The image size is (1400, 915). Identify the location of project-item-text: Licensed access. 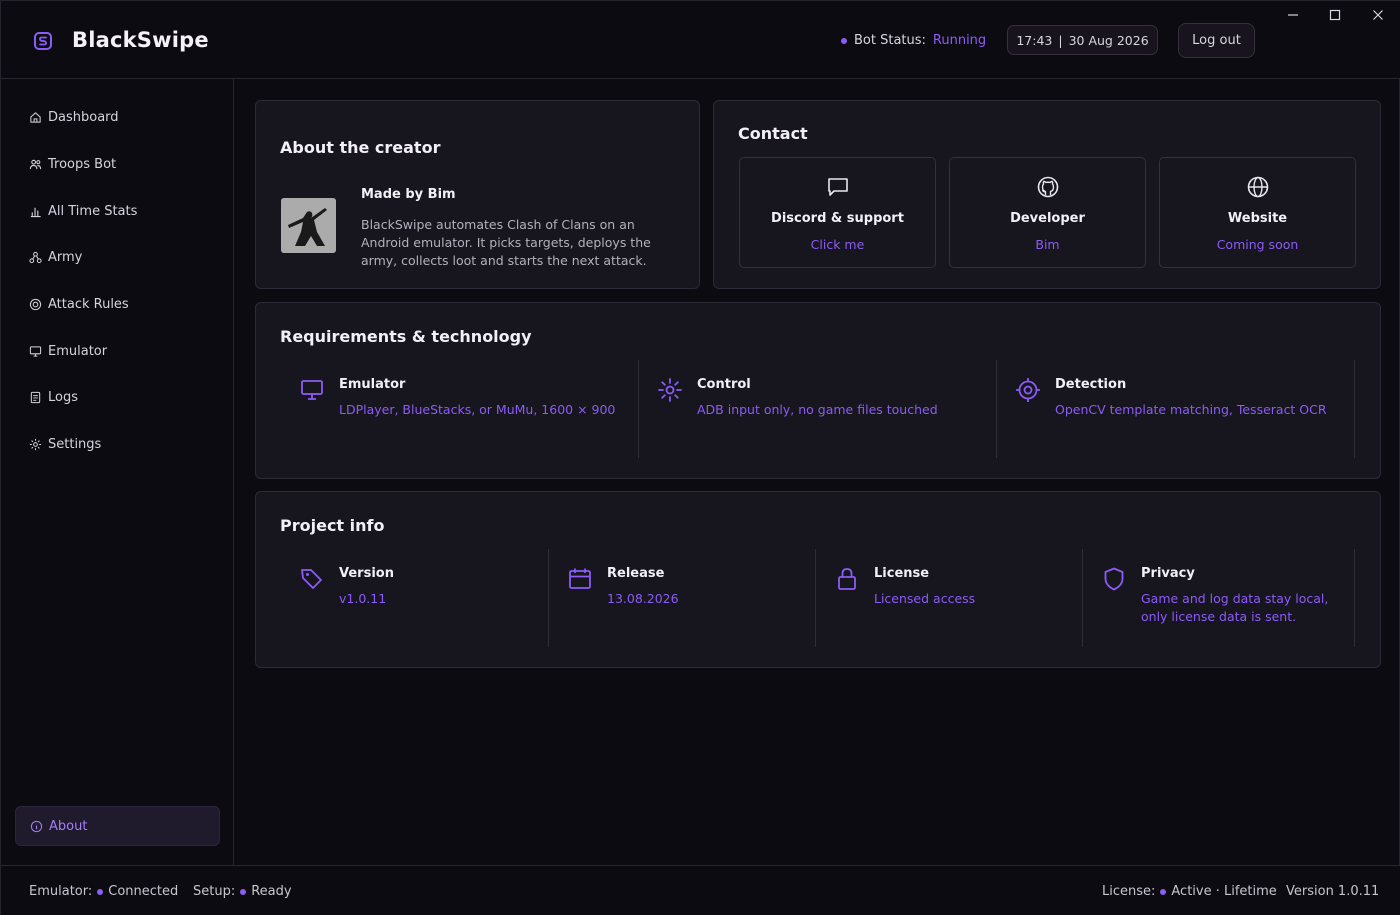
(925, 598).